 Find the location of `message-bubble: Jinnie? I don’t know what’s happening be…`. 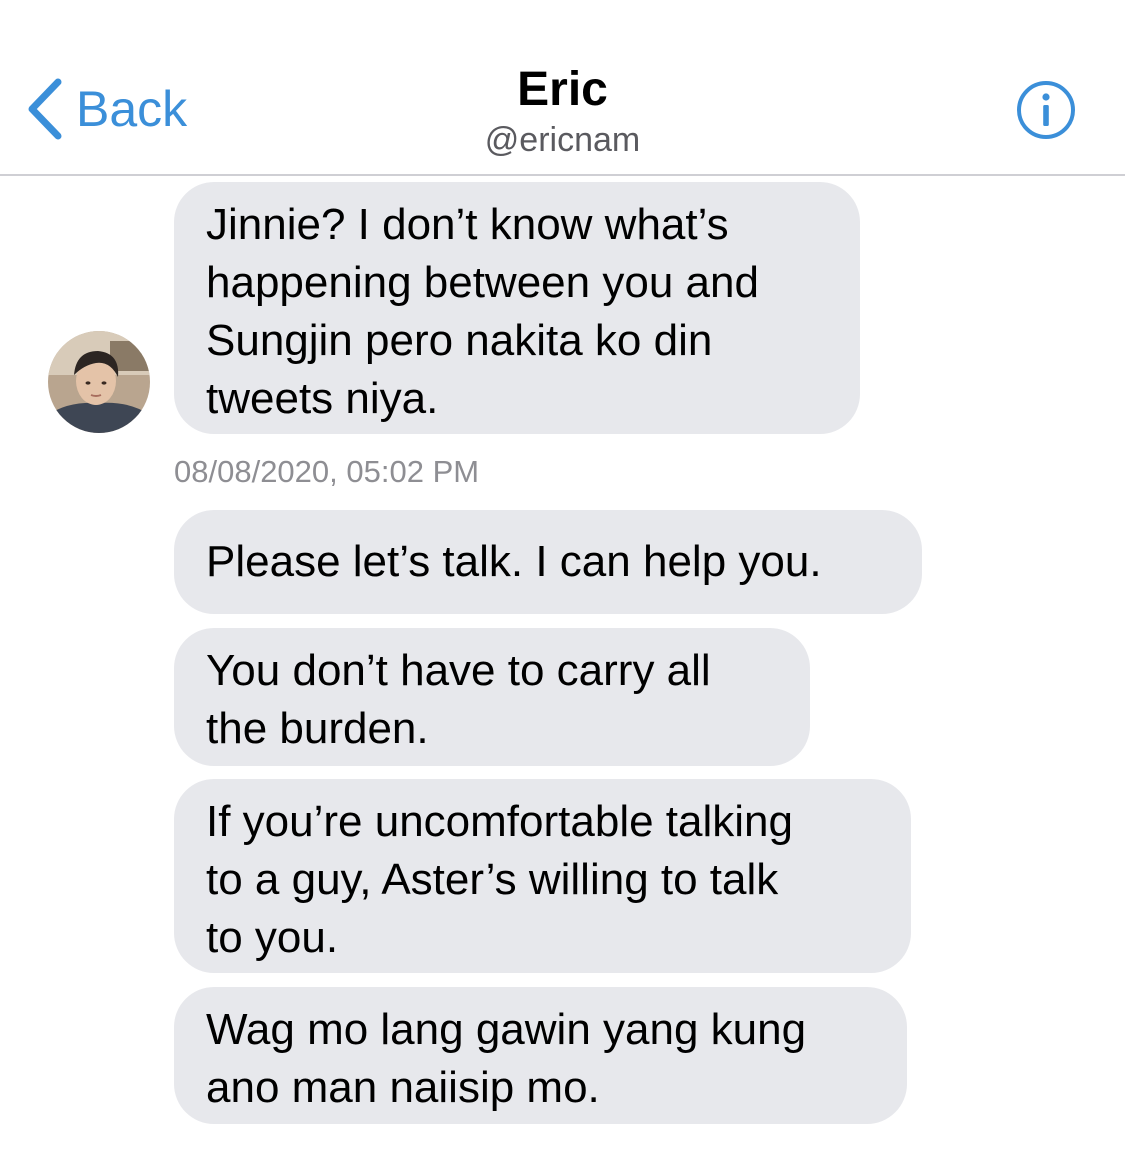

message-bubble: Jinnie? I don’t know what’s happening be… is located at coordinates (517, 308).